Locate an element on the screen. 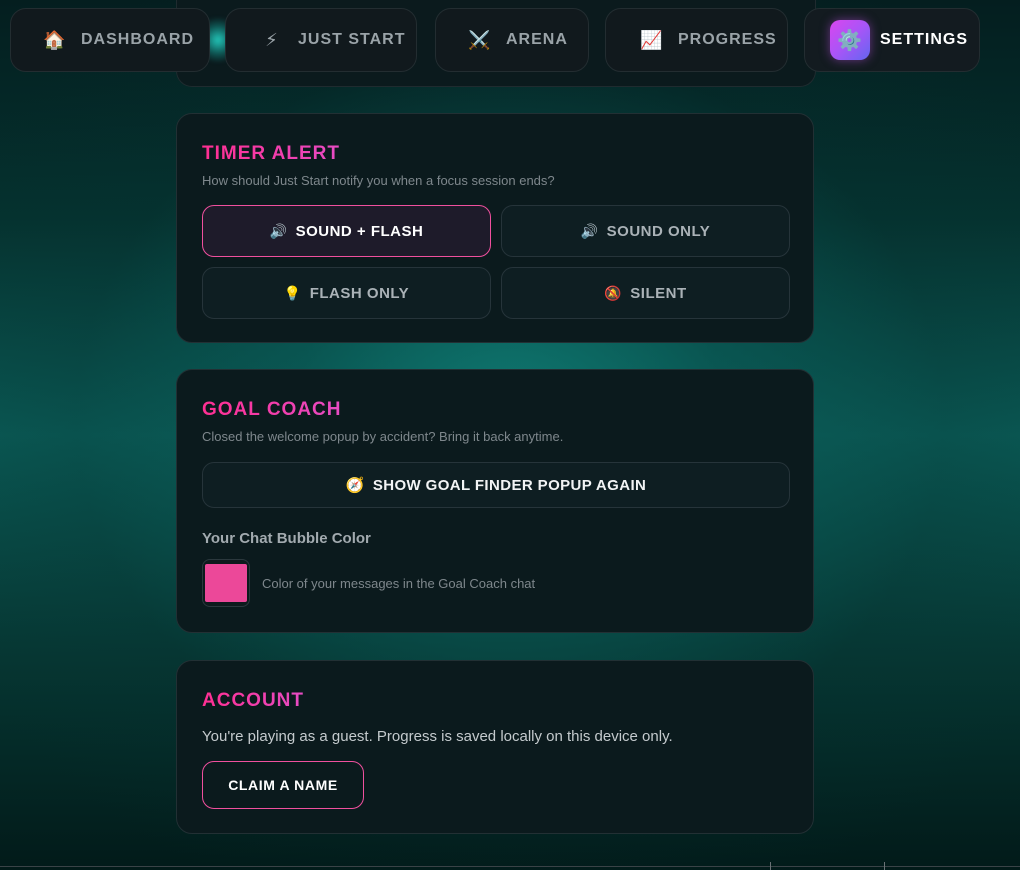  card-title: ACCOUNT is located at coordinates (253, 700).